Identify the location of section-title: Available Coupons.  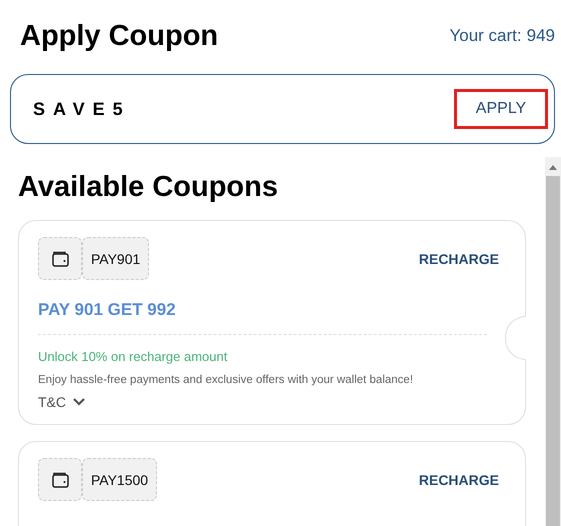
(148, 187).